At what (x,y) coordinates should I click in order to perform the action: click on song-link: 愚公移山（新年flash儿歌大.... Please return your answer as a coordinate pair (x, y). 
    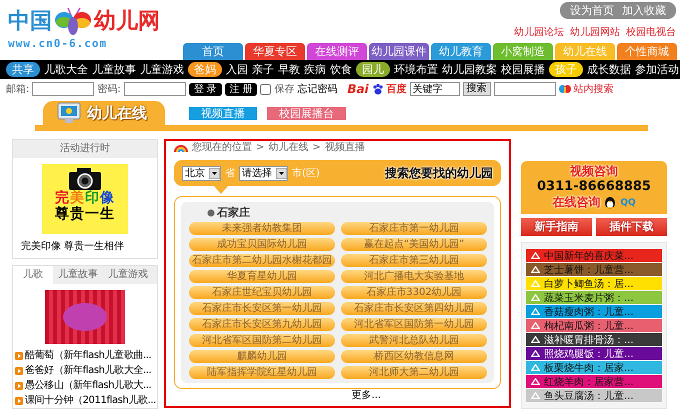
    Looking at the image, I should click on (88, 385).